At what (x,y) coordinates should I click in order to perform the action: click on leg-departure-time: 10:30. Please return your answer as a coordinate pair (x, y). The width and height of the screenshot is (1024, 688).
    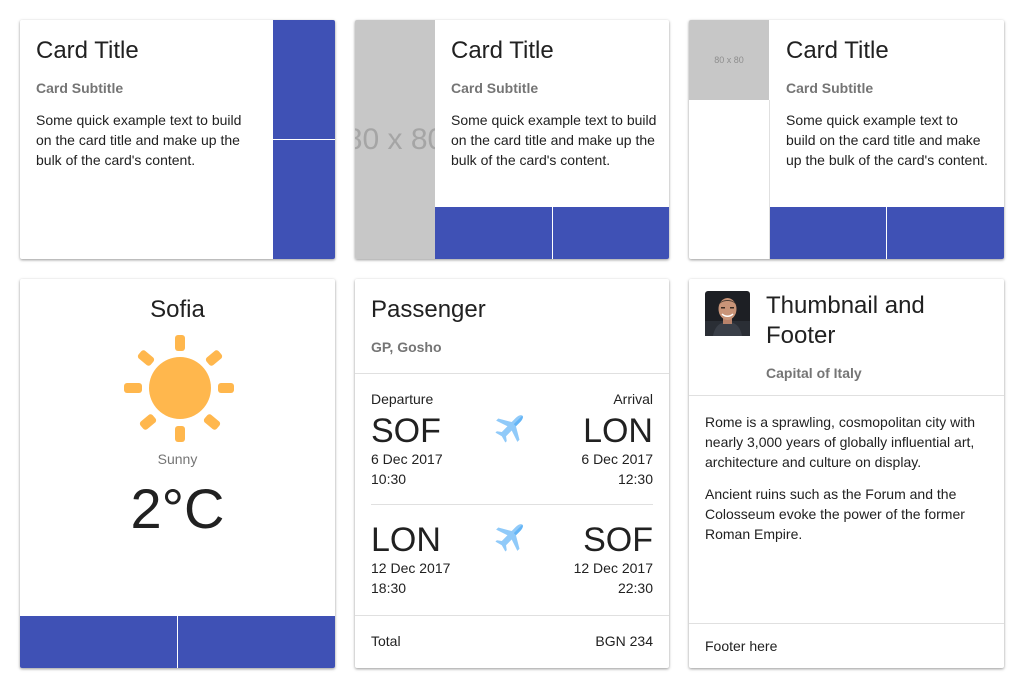
    Looking at the image, I should click on (389, 479).